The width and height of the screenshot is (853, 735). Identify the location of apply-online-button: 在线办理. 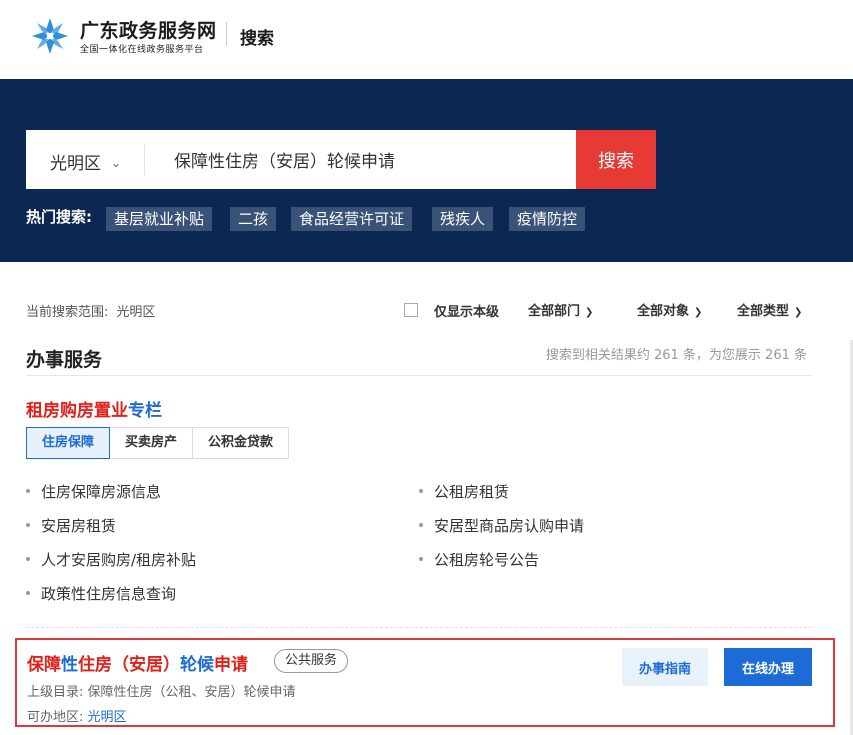
(768, 667).